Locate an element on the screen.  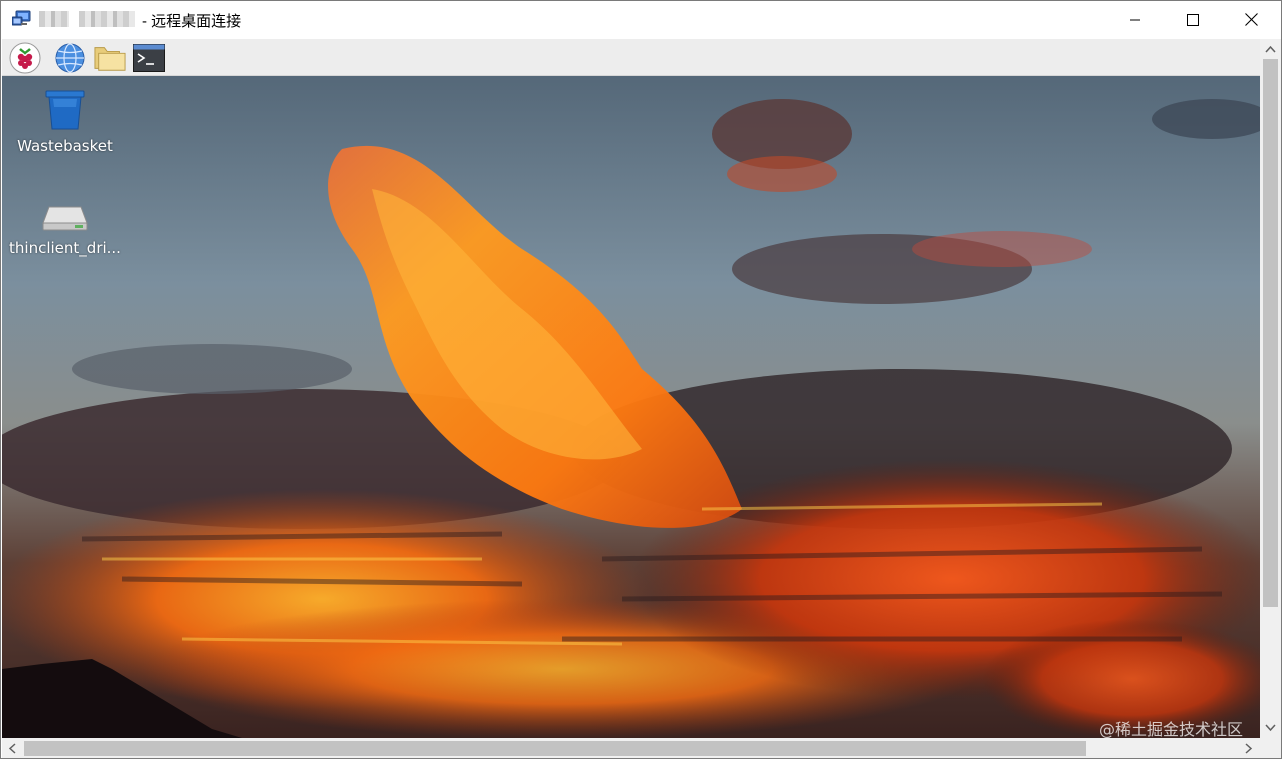
raspberry-icon is located at coordinates (25, 58).